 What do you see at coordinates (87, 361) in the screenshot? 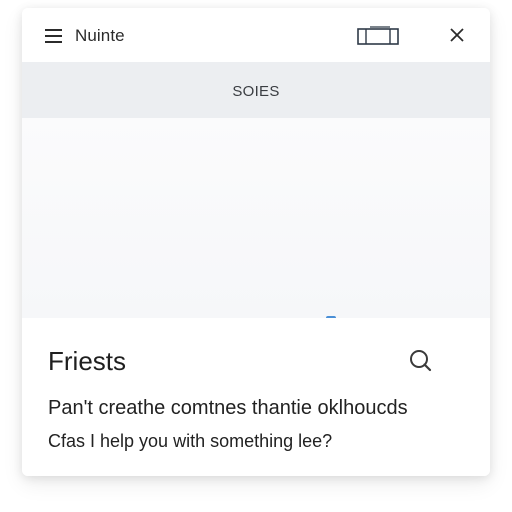
I see `panel-title: Friests` at bounding box center [87, 361].